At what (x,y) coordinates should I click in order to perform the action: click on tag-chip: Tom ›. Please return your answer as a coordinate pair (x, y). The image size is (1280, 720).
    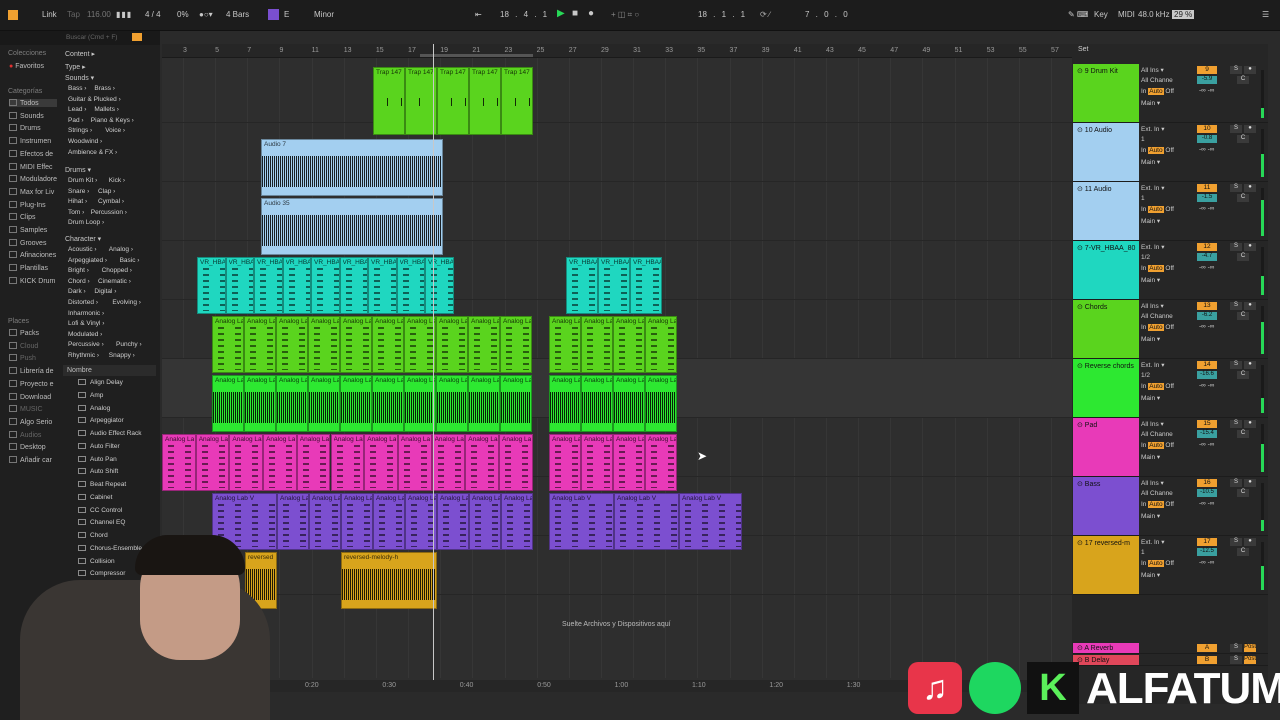
    Looking at the image, I should click on (76, 212).